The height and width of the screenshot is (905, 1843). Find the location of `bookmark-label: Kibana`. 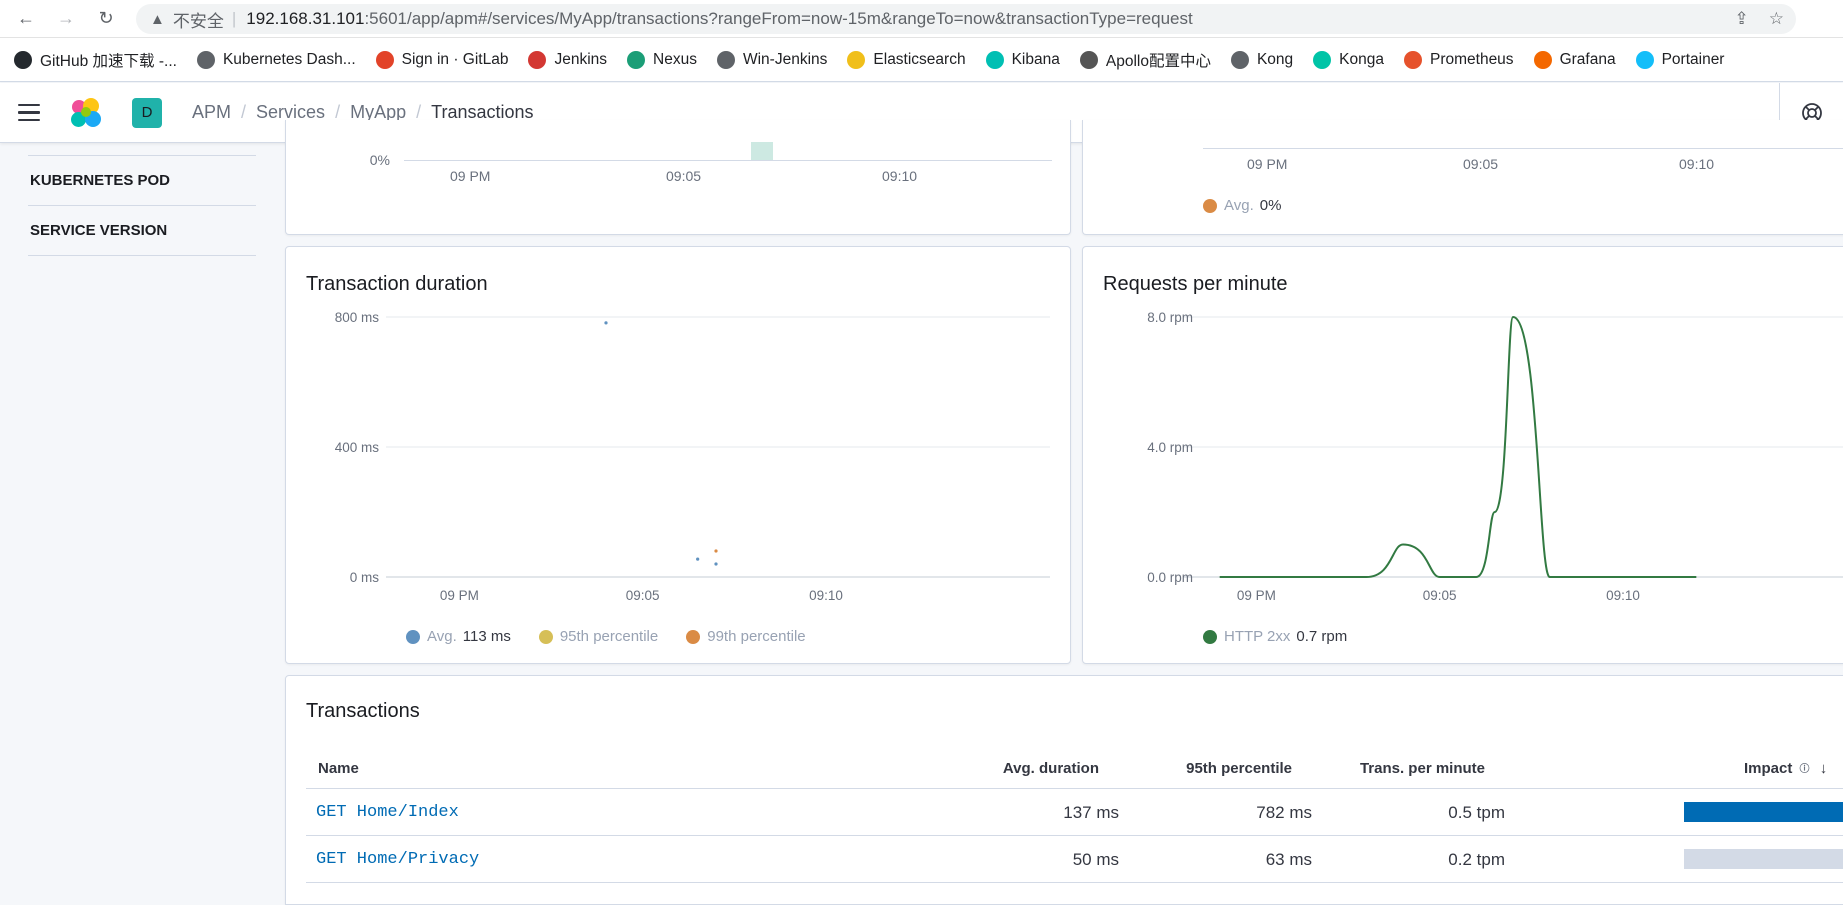

bookmark-label: Kibana is located at coordinates (1035, 59).